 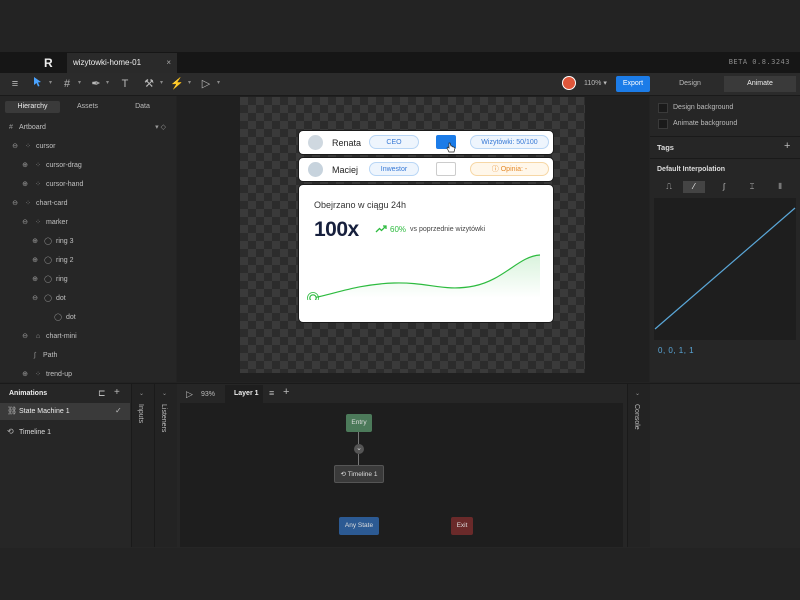 I want to click on animate-background-checkbox, so click(x=663, y=124).